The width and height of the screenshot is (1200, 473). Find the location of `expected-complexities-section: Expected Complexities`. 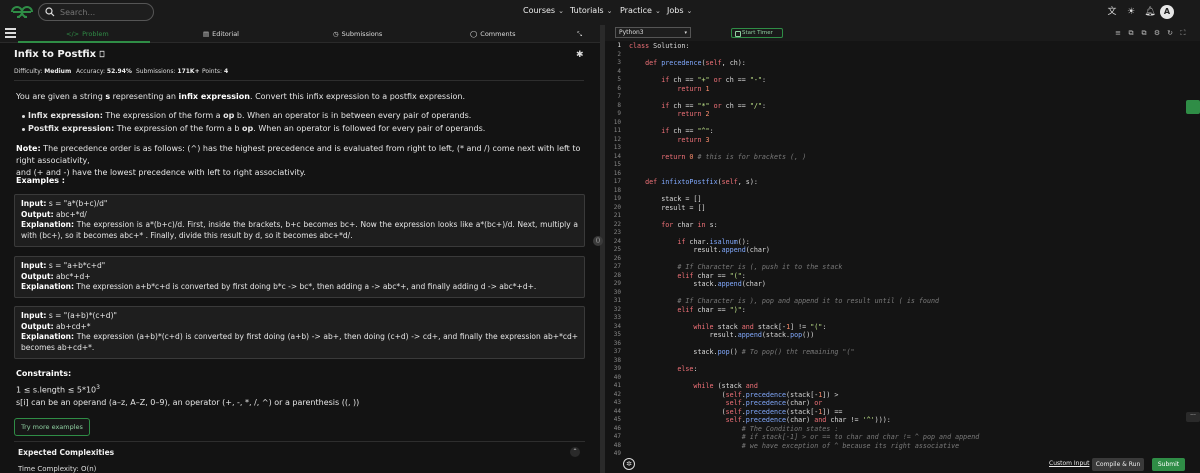

expected-complexities-section: Expected Complexities is located at coordinates (299, 451).